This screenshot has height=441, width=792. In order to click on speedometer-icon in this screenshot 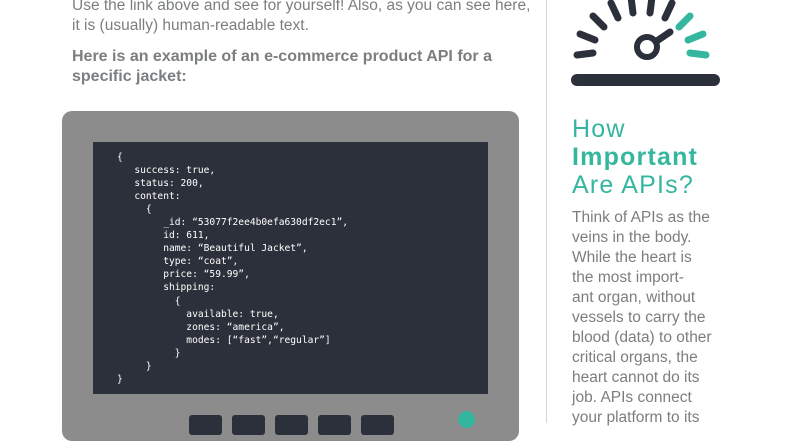, I will do `click(645, 43)`.